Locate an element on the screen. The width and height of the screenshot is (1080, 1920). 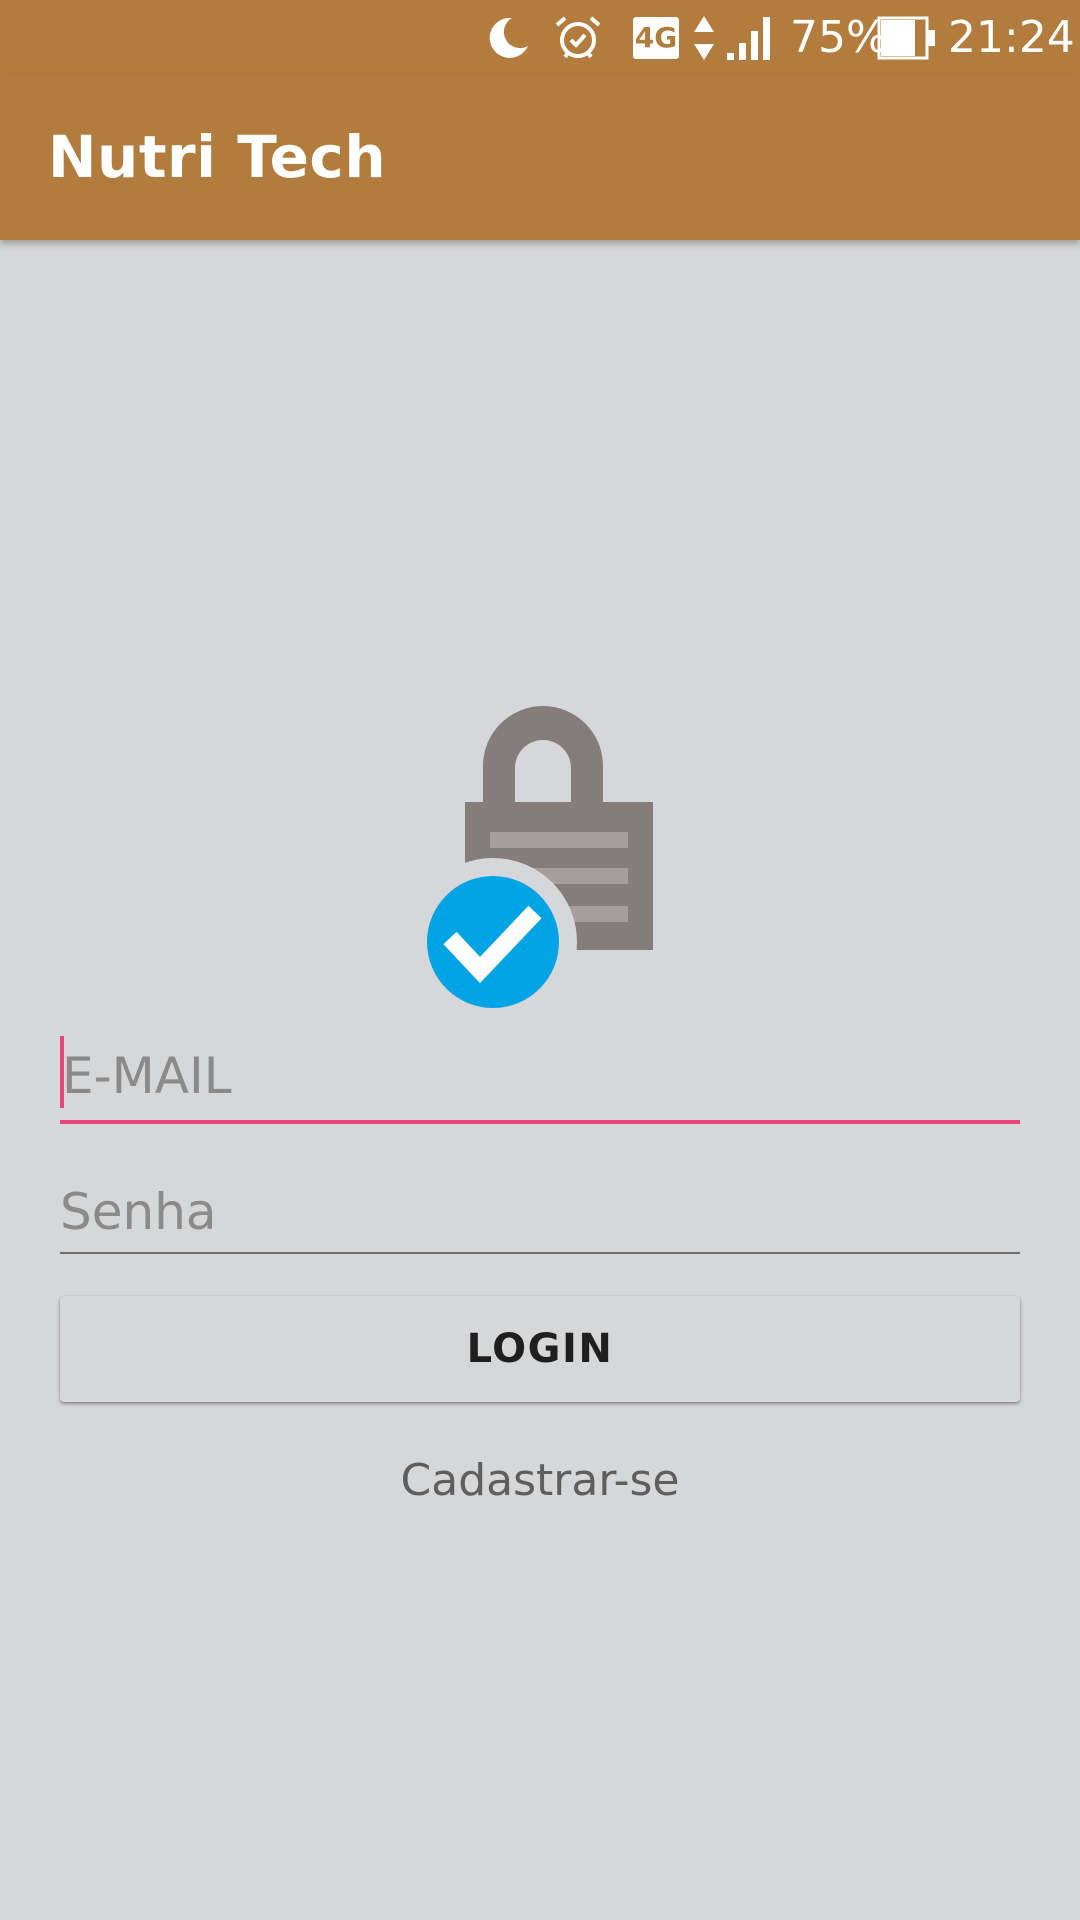
battery-percent: 75% is located at coordinates (839, 37).